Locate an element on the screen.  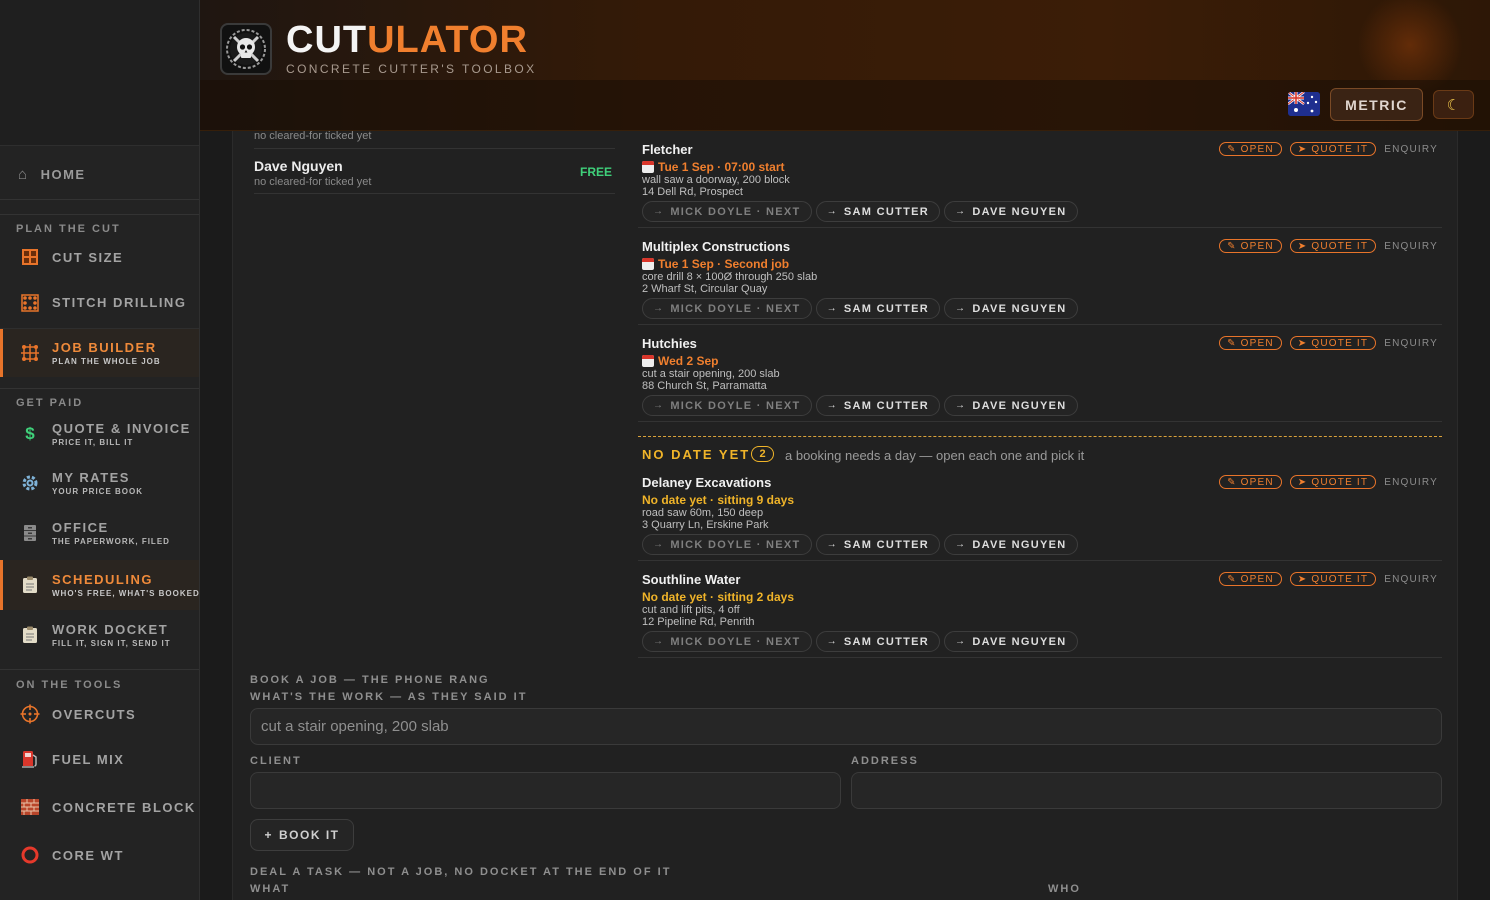
job-address: 88 Church St, Parramatta is located at coordinates (704, 386).